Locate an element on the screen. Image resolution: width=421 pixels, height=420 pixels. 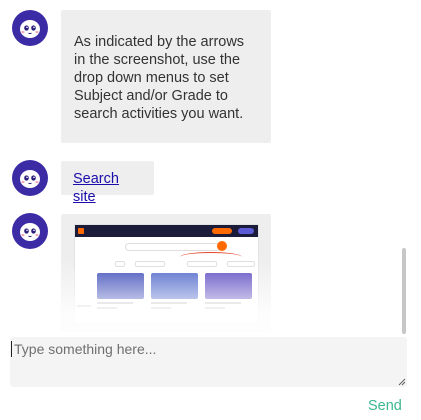
thumbnail-filters is located at coordinates (185, 264).